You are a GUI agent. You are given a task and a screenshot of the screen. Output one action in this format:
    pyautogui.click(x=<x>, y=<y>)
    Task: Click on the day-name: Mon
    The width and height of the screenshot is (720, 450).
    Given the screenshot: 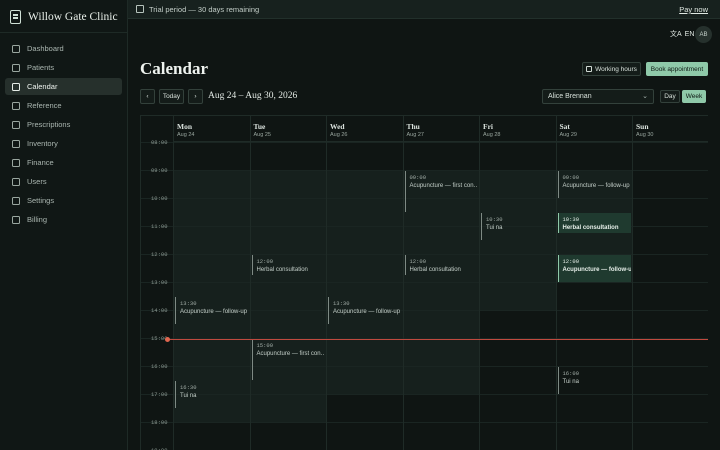 What is the action you would take?
    pyautogui.click(x=184, y=126)
    